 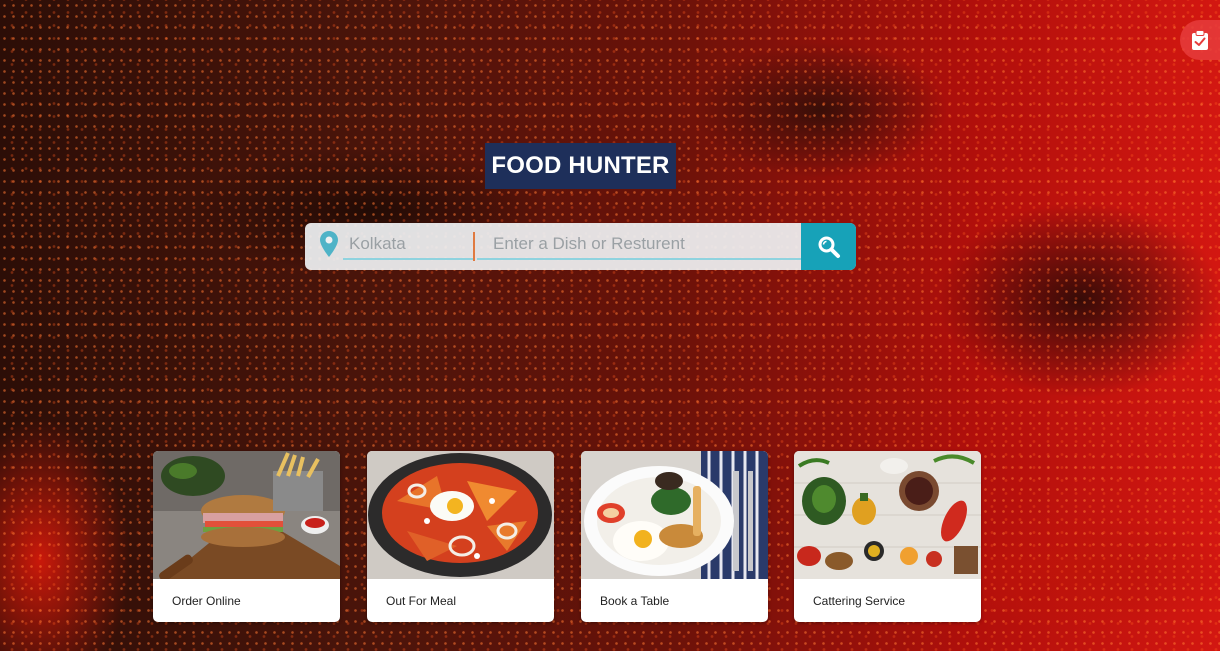 I want to click on card-label: Order Online, so click(x=206, y=601).